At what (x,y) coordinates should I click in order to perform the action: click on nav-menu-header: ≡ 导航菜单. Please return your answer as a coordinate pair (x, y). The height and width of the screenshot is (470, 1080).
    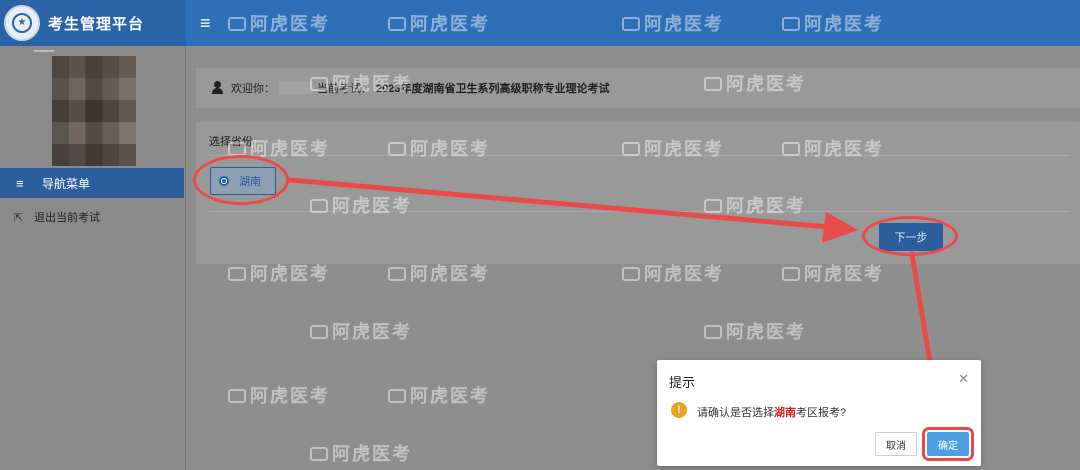
    Looking at the image, I should click on (92, 183).